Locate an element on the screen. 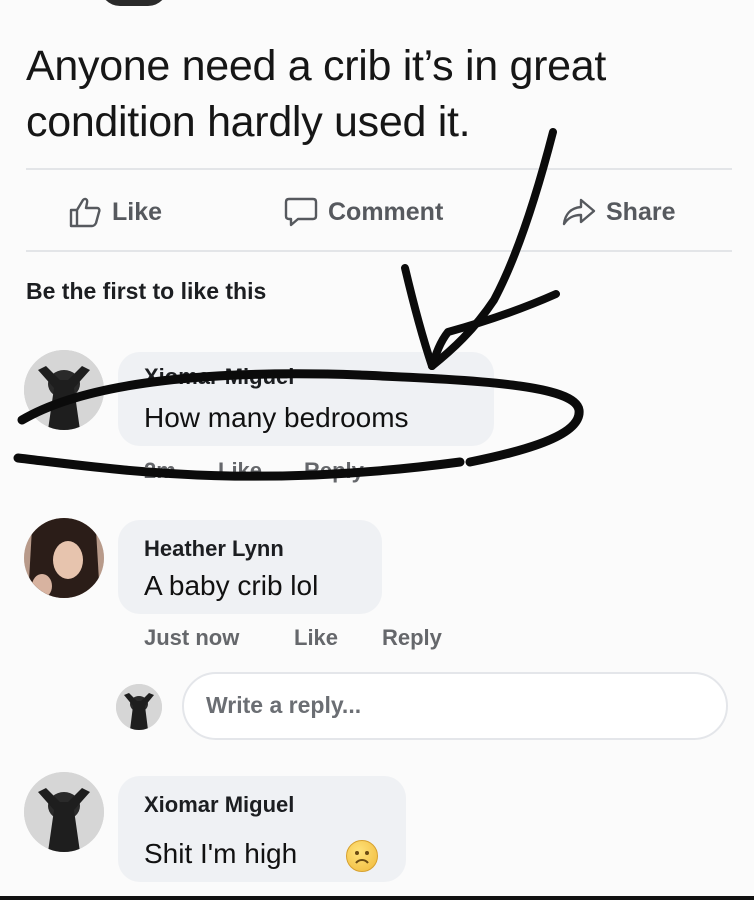  share-button: Share is located at coordinates (618, 212).